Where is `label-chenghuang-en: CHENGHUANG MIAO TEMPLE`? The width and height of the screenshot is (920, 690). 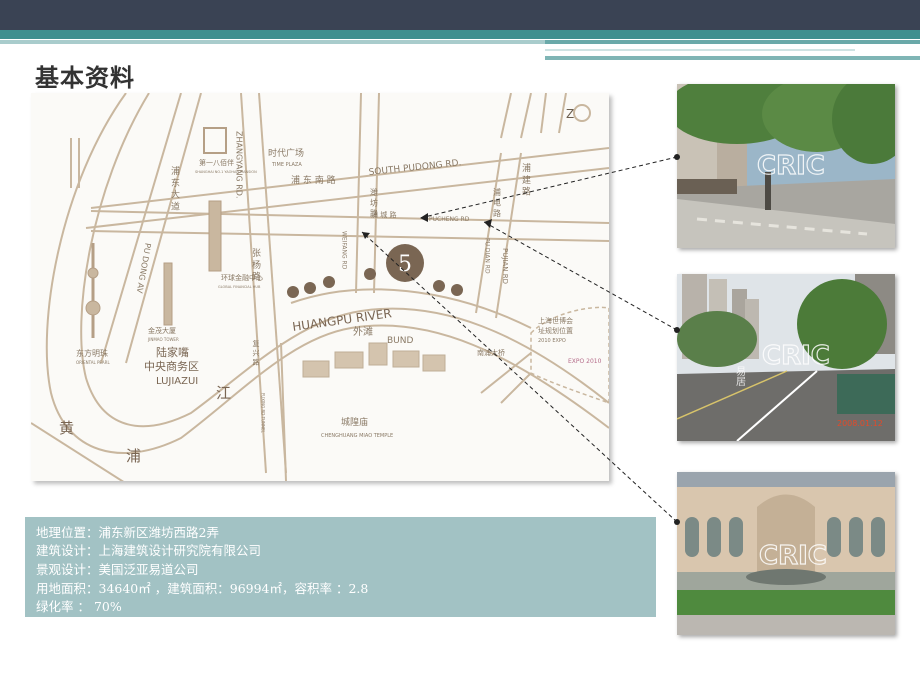
label-chenghuang-en: CHENGHUANG MIAO TEMPLE is located at coordinates (357, 436).